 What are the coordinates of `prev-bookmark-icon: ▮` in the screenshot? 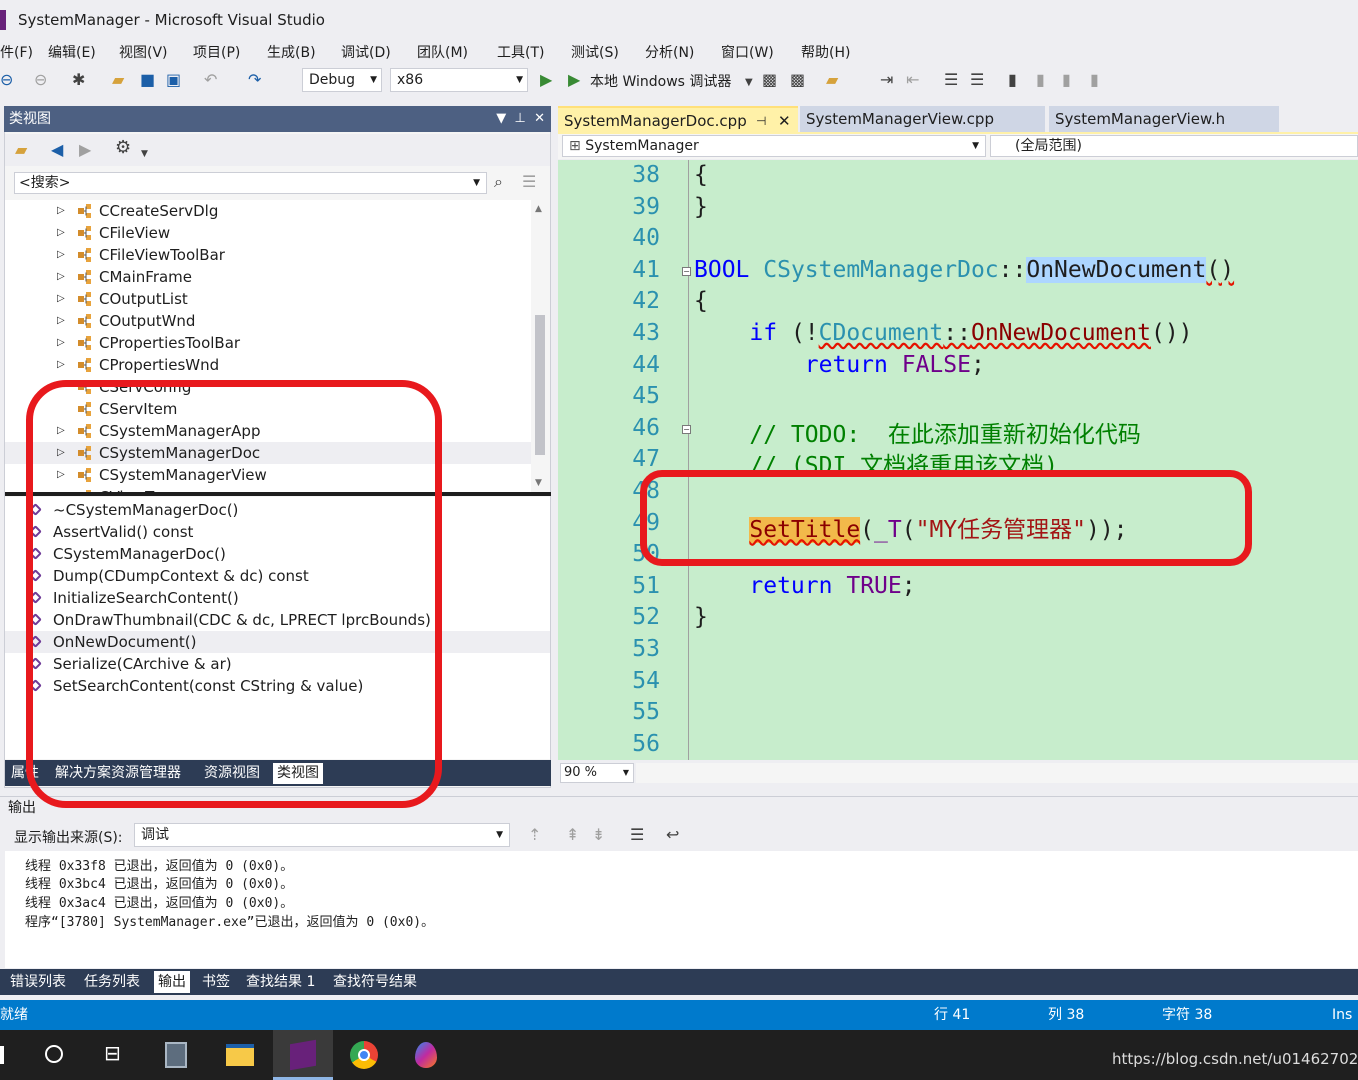 It's located at (1040, 80).